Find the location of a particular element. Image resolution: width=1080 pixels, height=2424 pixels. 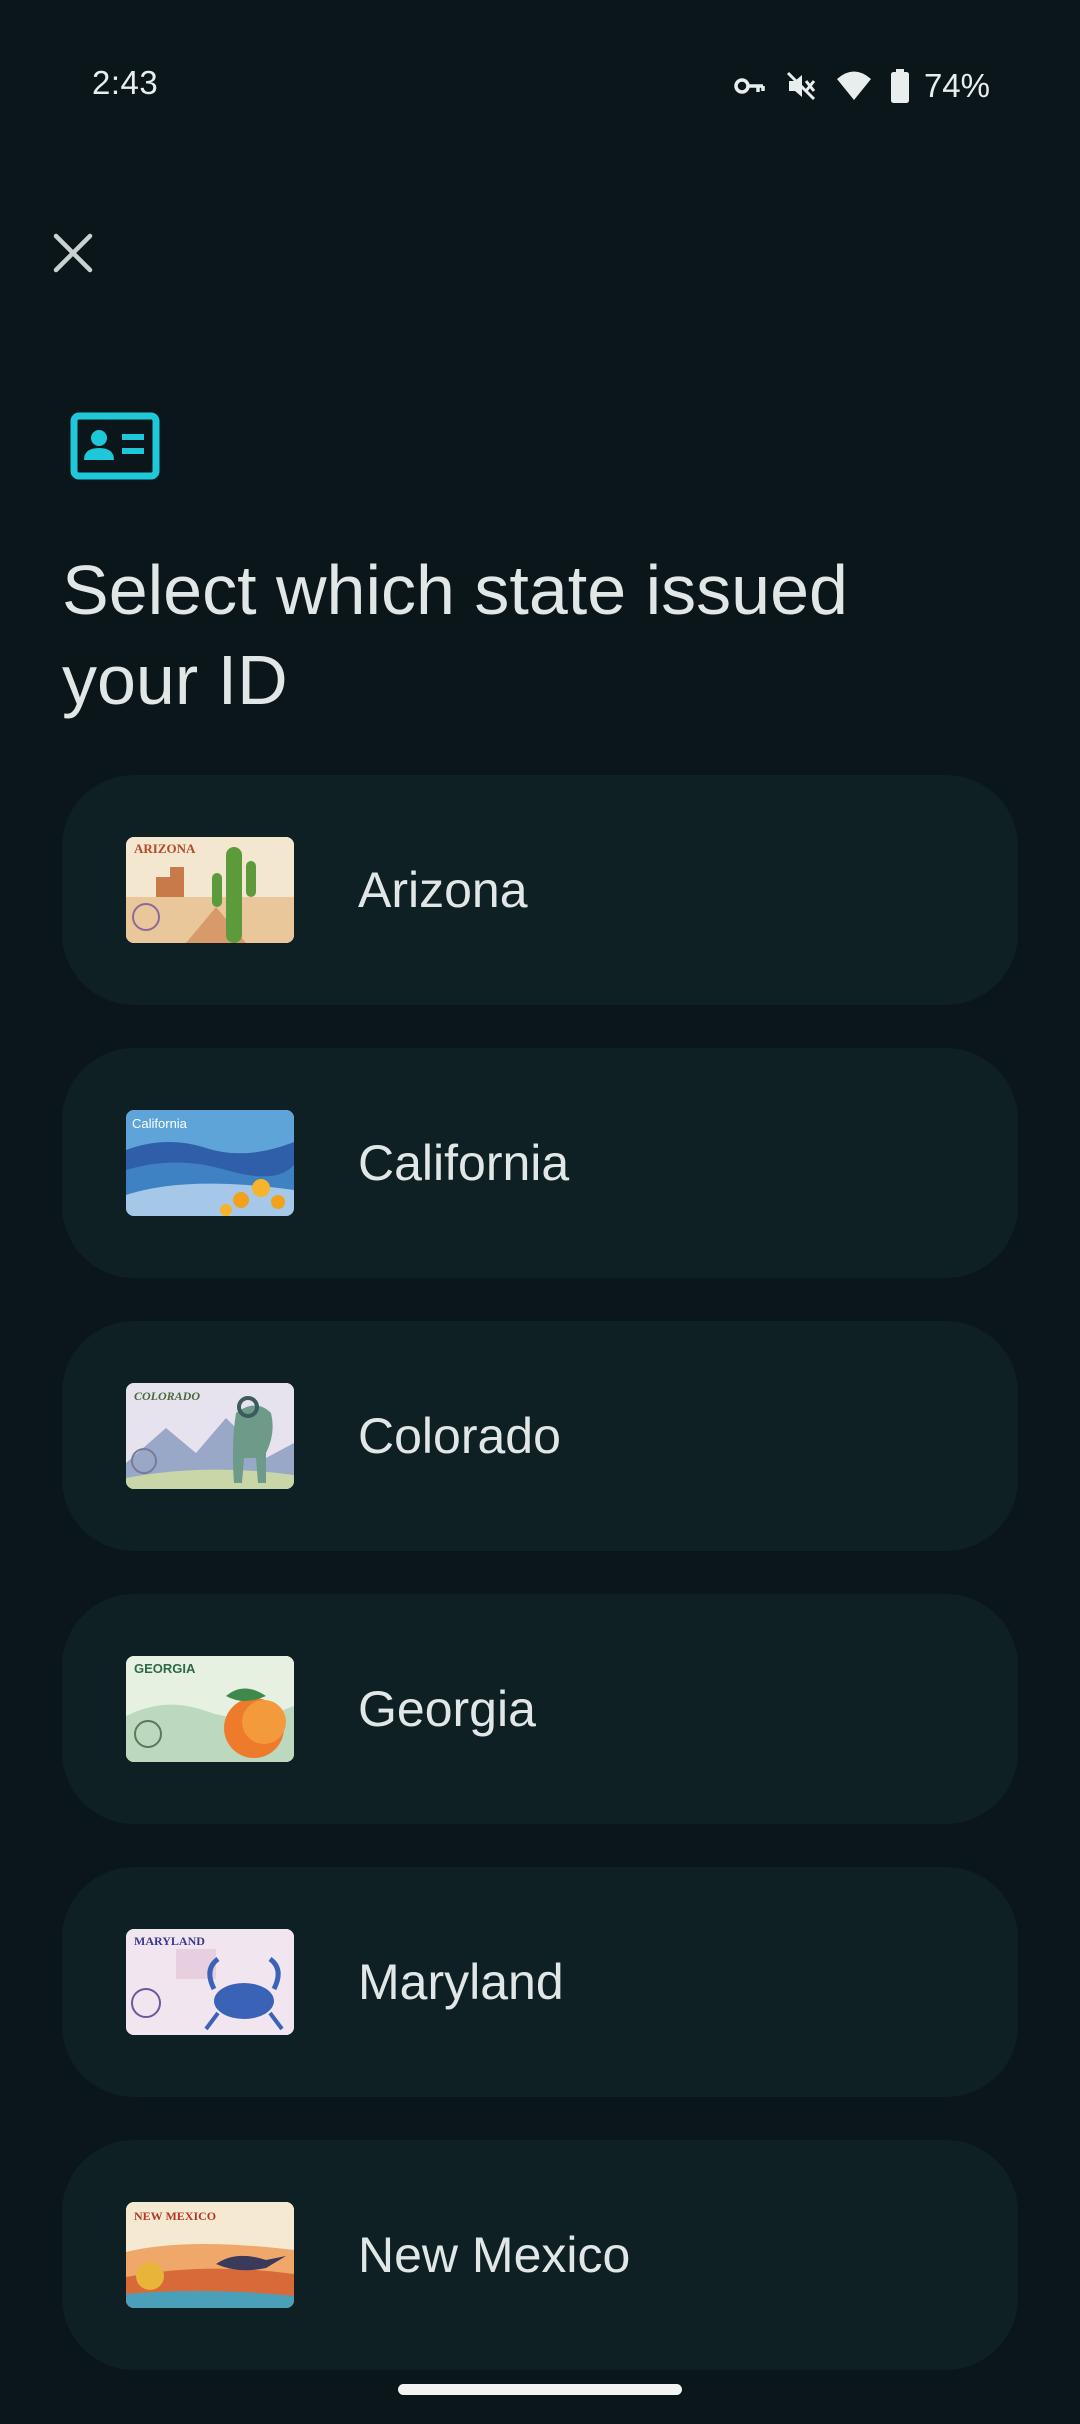

new-mexico-card-image: NEW MEXICO is located at coordinates (210, 2255).